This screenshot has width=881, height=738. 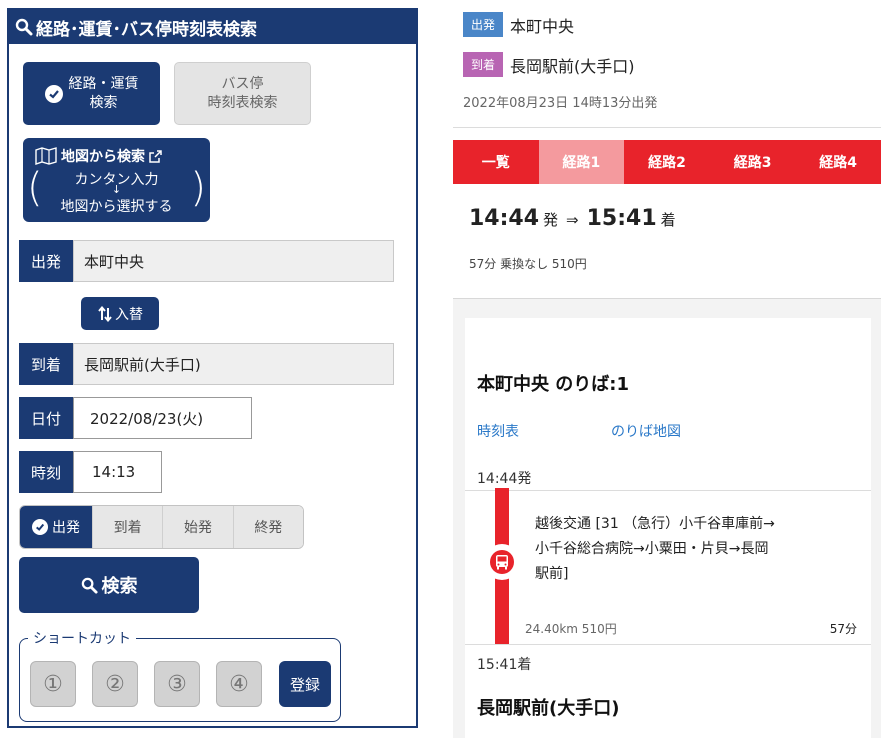 What do you see at coordinates (242, 83) in the screenshot?
I see `timetable-label-line1: バス停` at bounding box center [242, 83].